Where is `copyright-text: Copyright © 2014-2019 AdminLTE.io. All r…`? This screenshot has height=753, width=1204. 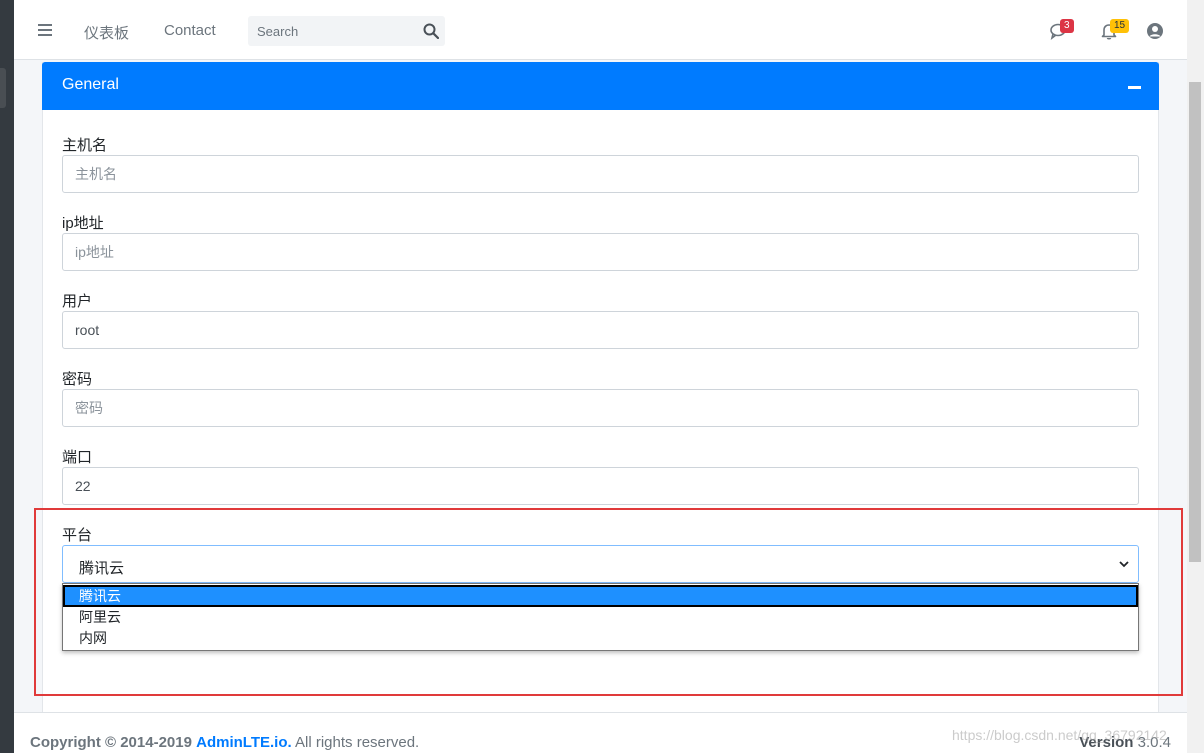 copyright-text: Copyright © 2014-2019 AdminLTE.io. All r… is located at coordinates (224, 742).